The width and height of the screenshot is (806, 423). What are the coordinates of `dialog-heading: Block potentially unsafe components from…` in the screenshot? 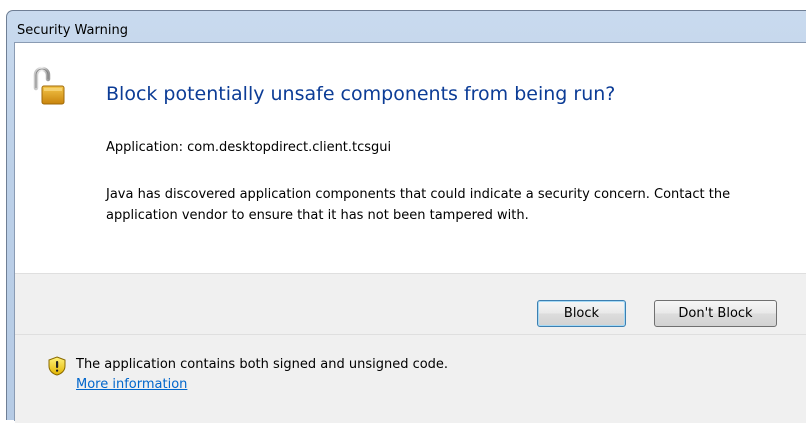 It's located at (361, 94).